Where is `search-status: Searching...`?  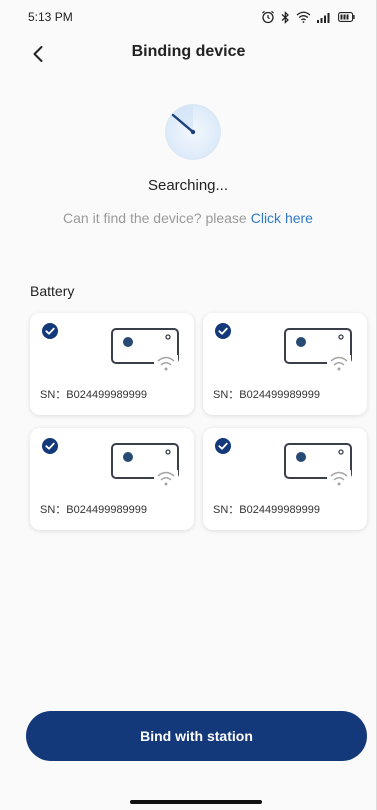 search-status: Searching... is located at coordinates (188, 185).